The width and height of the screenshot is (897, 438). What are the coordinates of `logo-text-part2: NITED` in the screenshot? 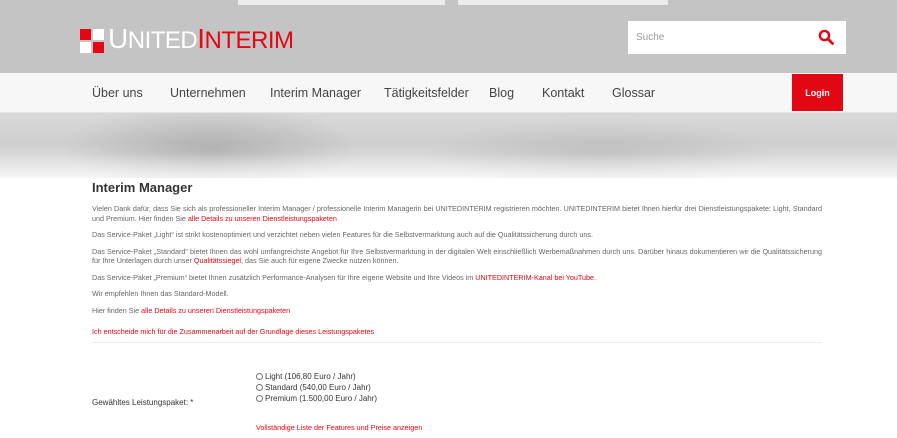 It's located at (162, 40).